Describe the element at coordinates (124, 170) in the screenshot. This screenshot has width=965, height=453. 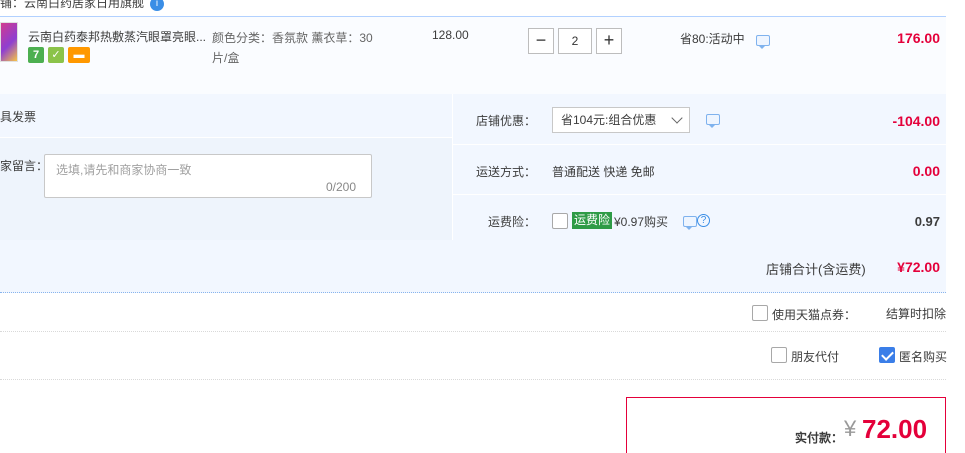
I see `note-placeholder: 选填,请先和商家协商一致` at that location.